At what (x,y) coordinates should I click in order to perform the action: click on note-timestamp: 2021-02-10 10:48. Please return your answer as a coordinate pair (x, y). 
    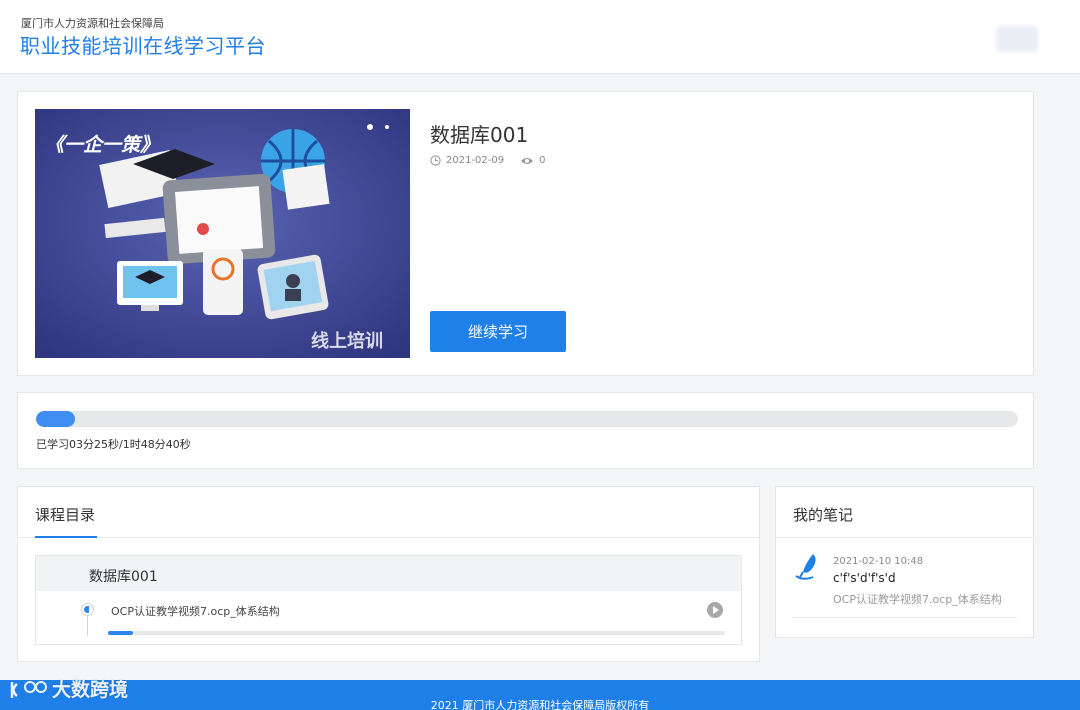
    Looking at the image, I should click on (878, 561).